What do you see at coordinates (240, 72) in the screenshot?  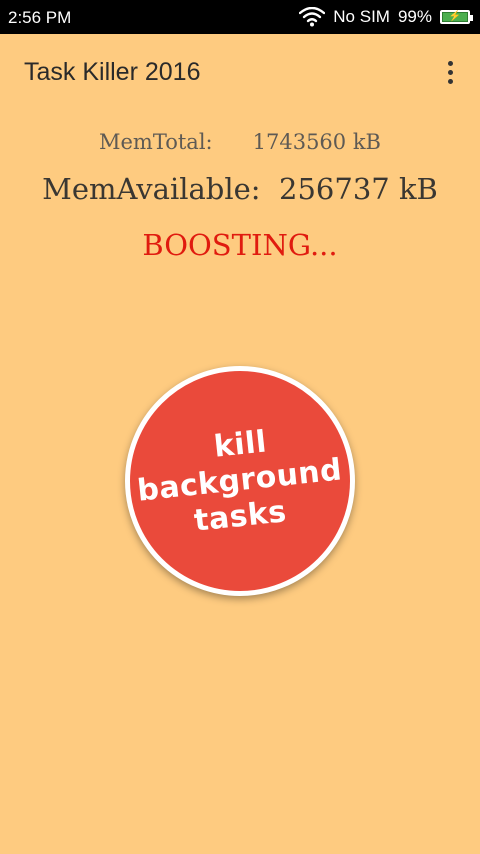 I see `app-bar: Task Killer 2016` at bounding box center [240, 72].